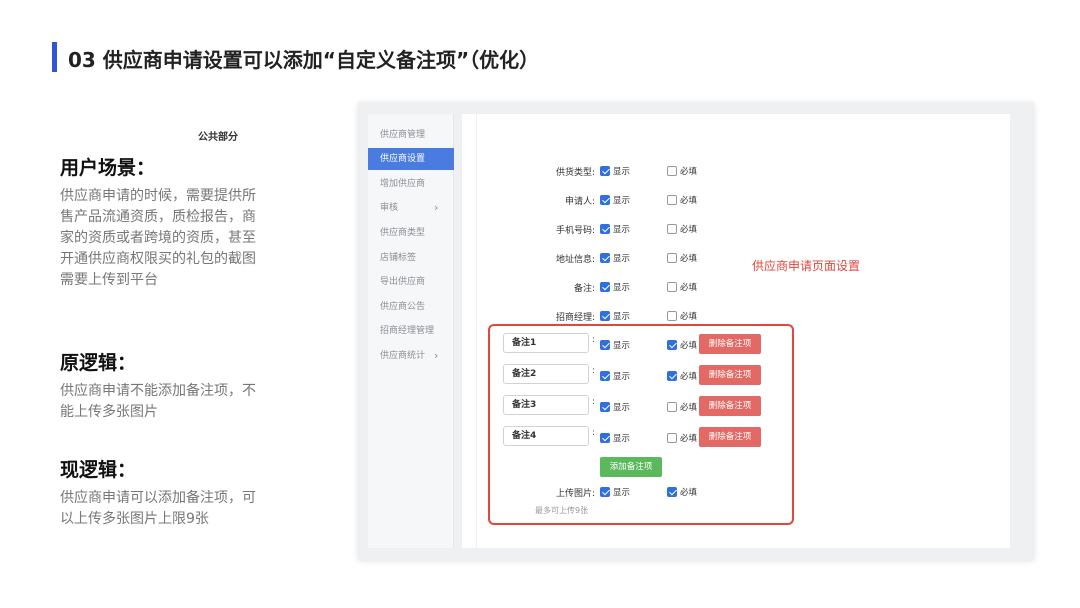 The height and width of the screenshot is (608, 1080). I want to click on sidebar-item: 供应商类型, so click(411, 233).